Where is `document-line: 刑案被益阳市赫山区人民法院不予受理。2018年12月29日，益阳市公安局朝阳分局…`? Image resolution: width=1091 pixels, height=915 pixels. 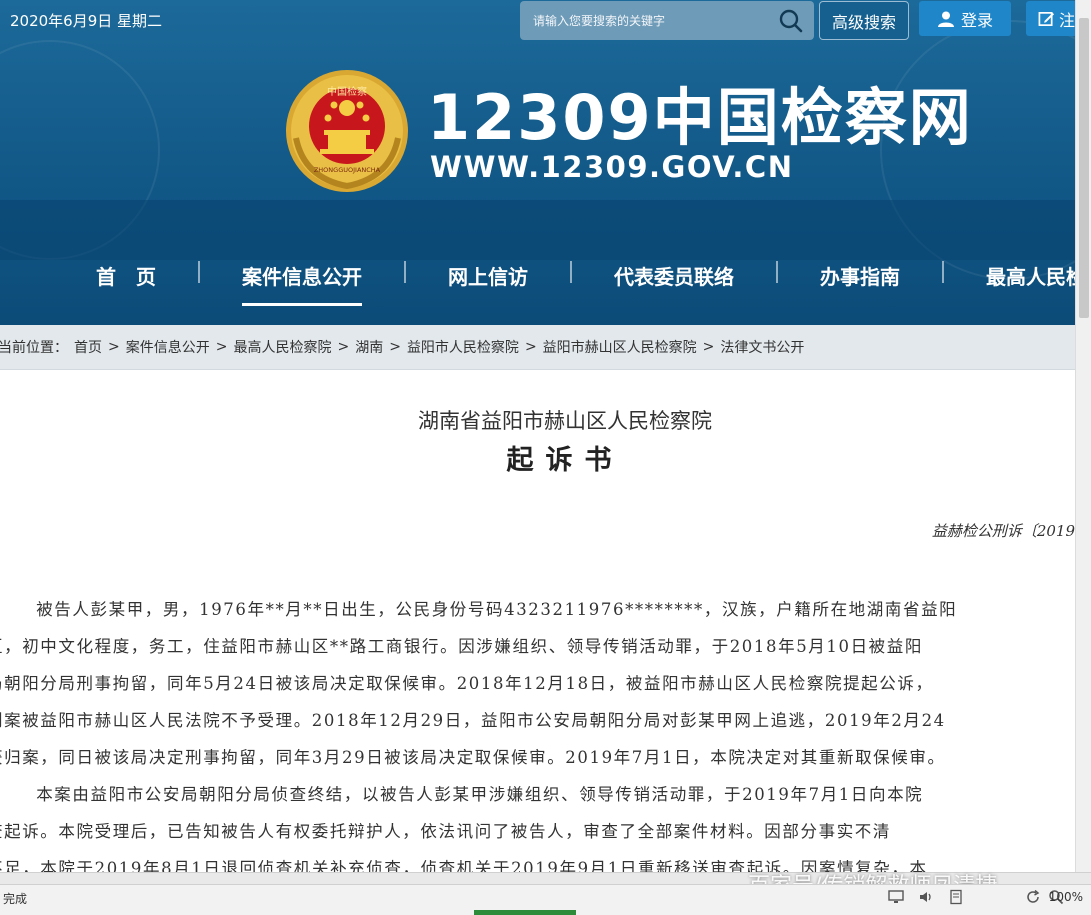 document-line: 刑案被益阳市赫山区人民法院不予受理。2018年12月29日，益阳市公安局朝阳分局… is located at coordinates (473, 720).